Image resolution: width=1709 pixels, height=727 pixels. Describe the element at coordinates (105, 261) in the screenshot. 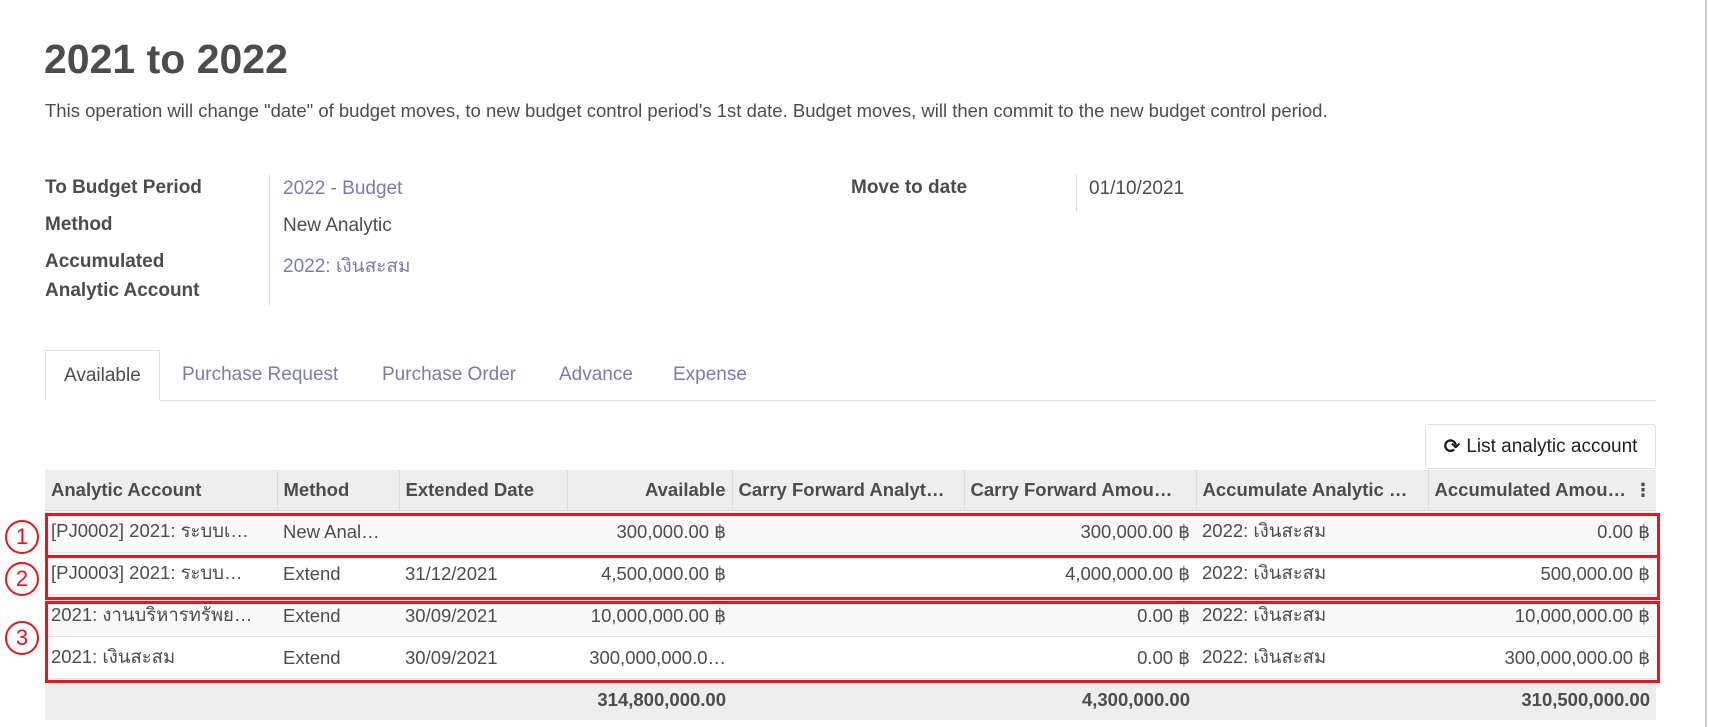

I see `accumulated-label-line1: Accumulated` at that location.